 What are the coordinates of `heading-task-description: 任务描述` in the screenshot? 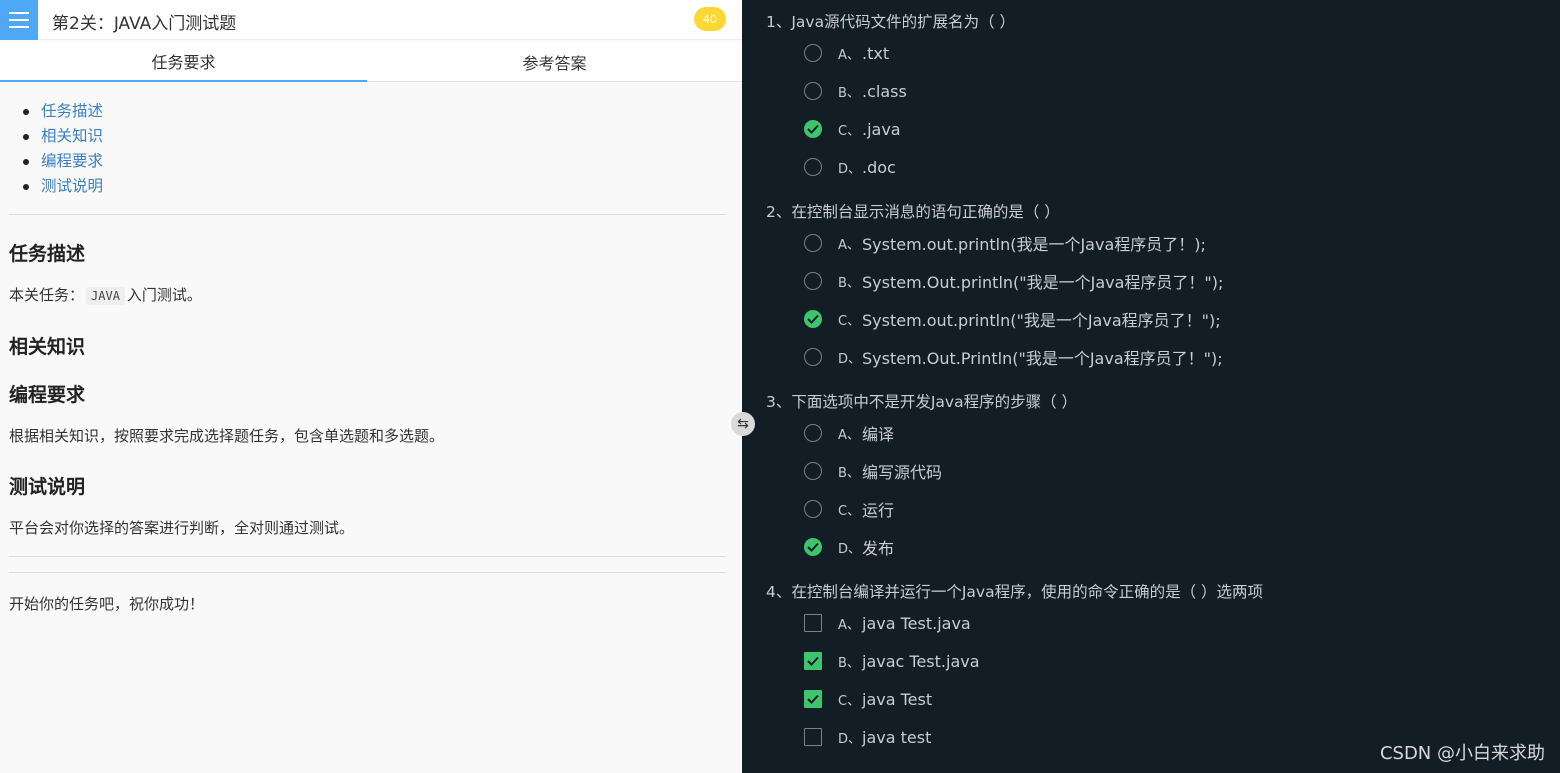 It's located at (47, 254).